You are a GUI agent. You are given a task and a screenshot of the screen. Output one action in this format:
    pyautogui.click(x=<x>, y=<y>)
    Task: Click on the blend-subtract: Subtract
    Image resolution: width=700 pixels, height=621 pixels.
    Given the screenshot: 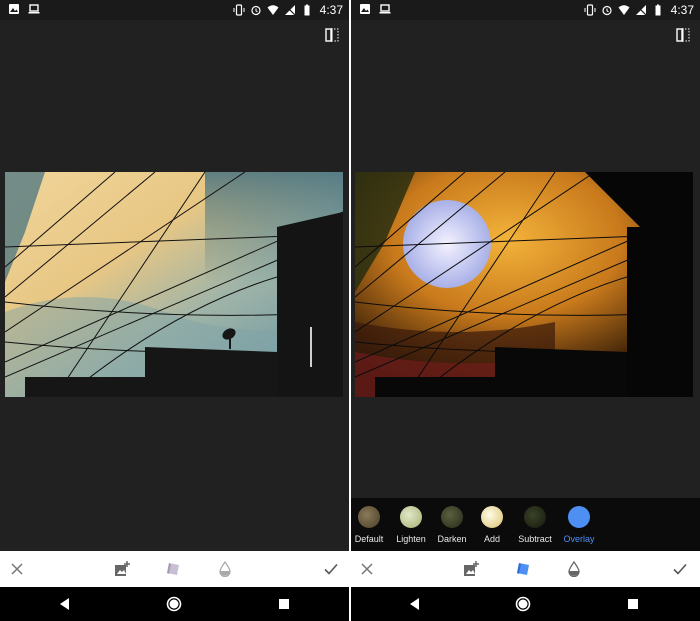 What is the action you would take?
    pyautogui.click(x=535, y=524)
    